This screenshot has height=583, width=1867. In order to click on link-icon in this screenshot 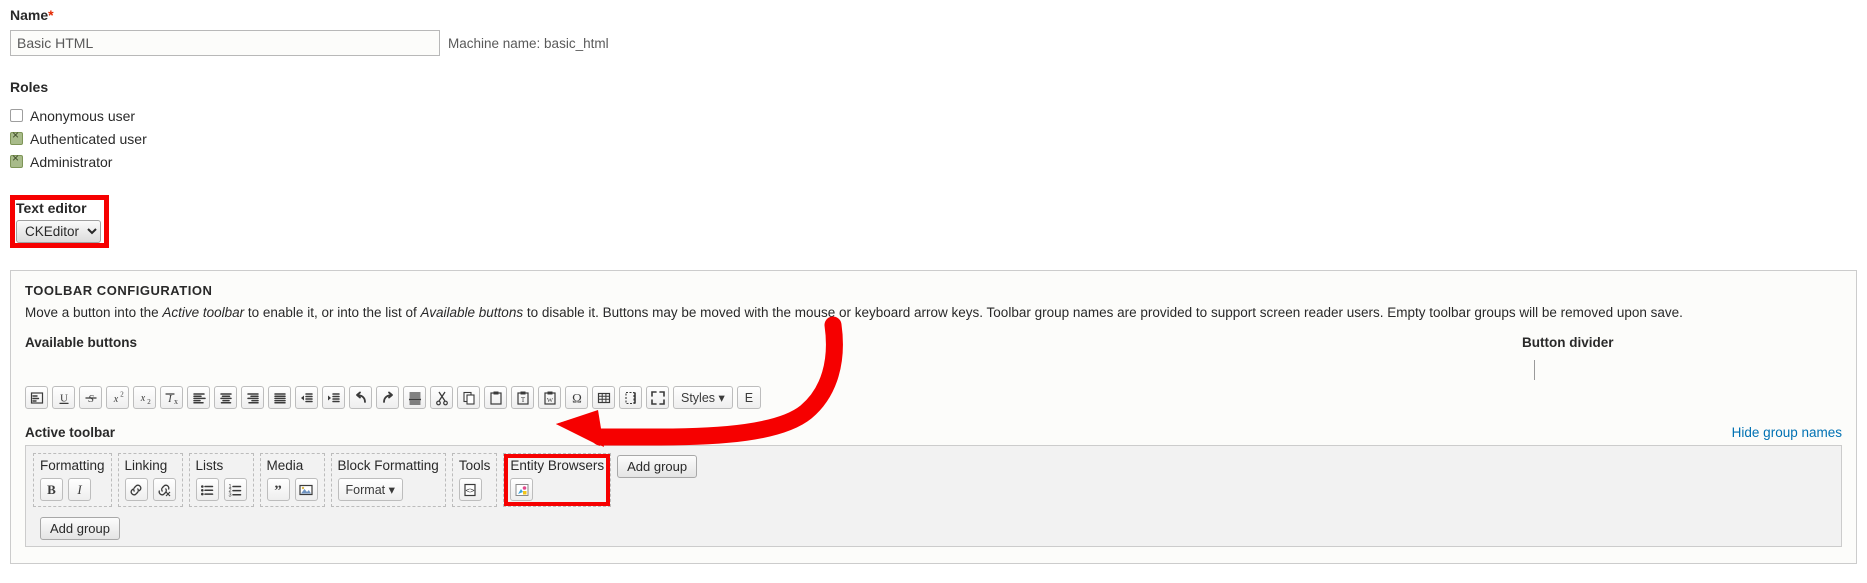, I will do `click(136, 489)`.